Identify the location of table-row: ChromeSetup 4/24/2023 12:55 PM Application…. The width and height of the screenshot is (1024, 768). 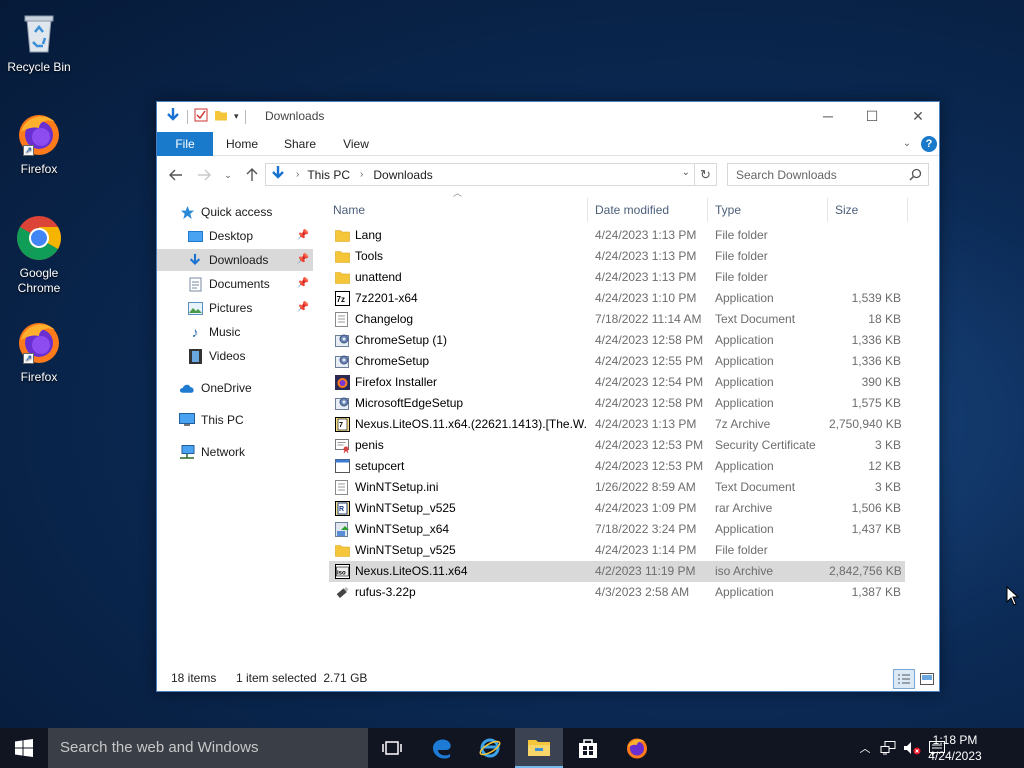
(617, 361).